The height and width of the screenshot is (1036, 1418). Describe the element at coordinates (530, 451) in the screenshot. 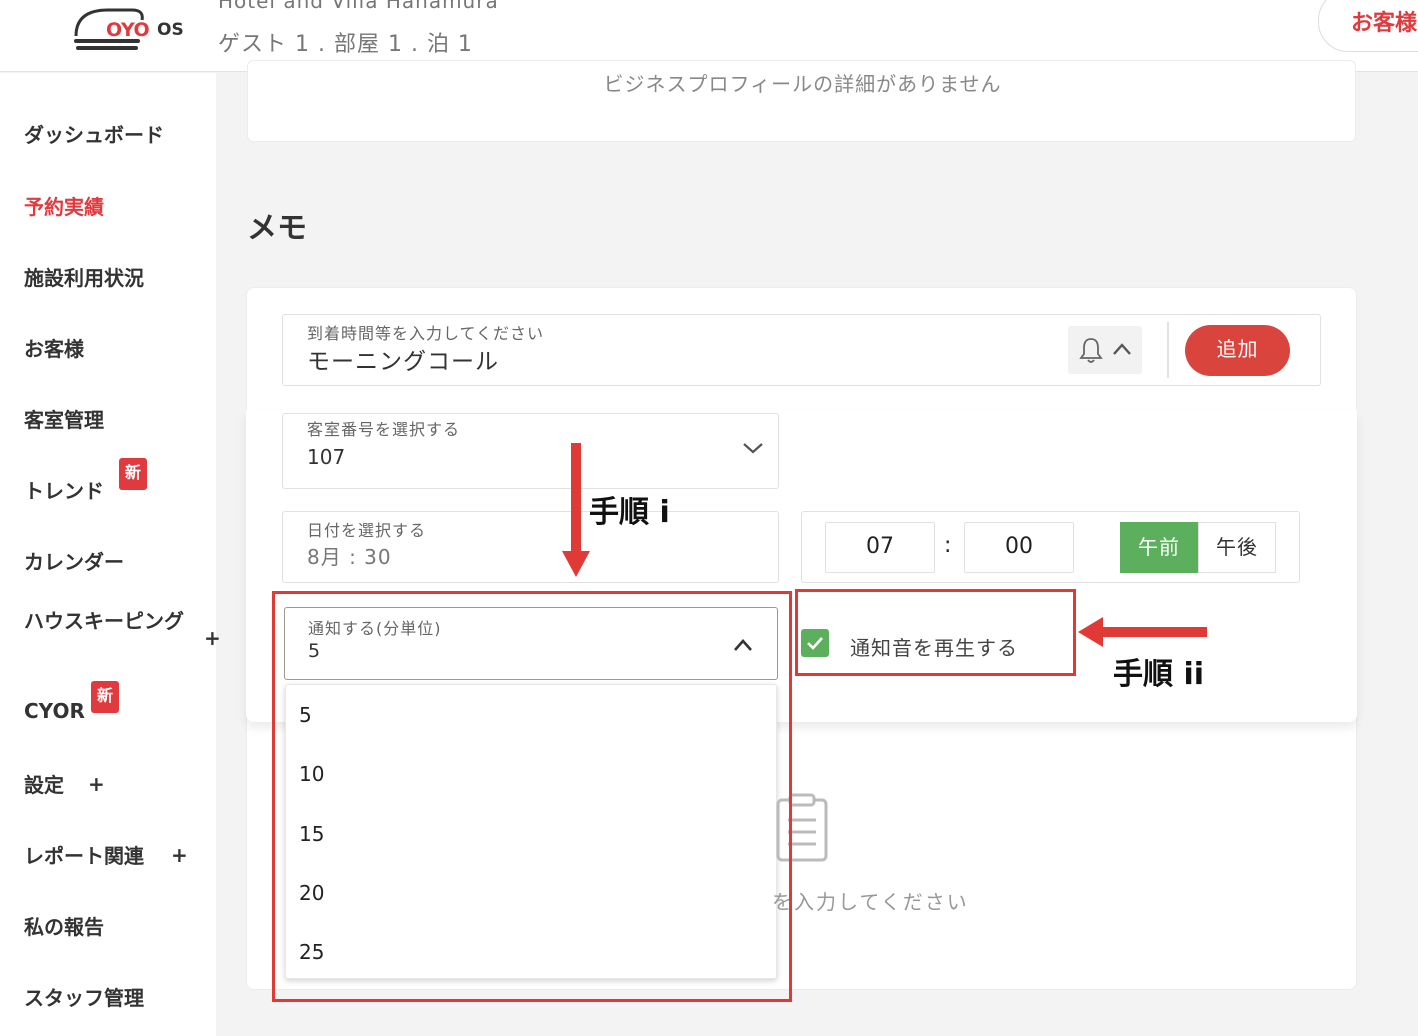

I see `room-select: 客室番号を選択する 107` at that location.